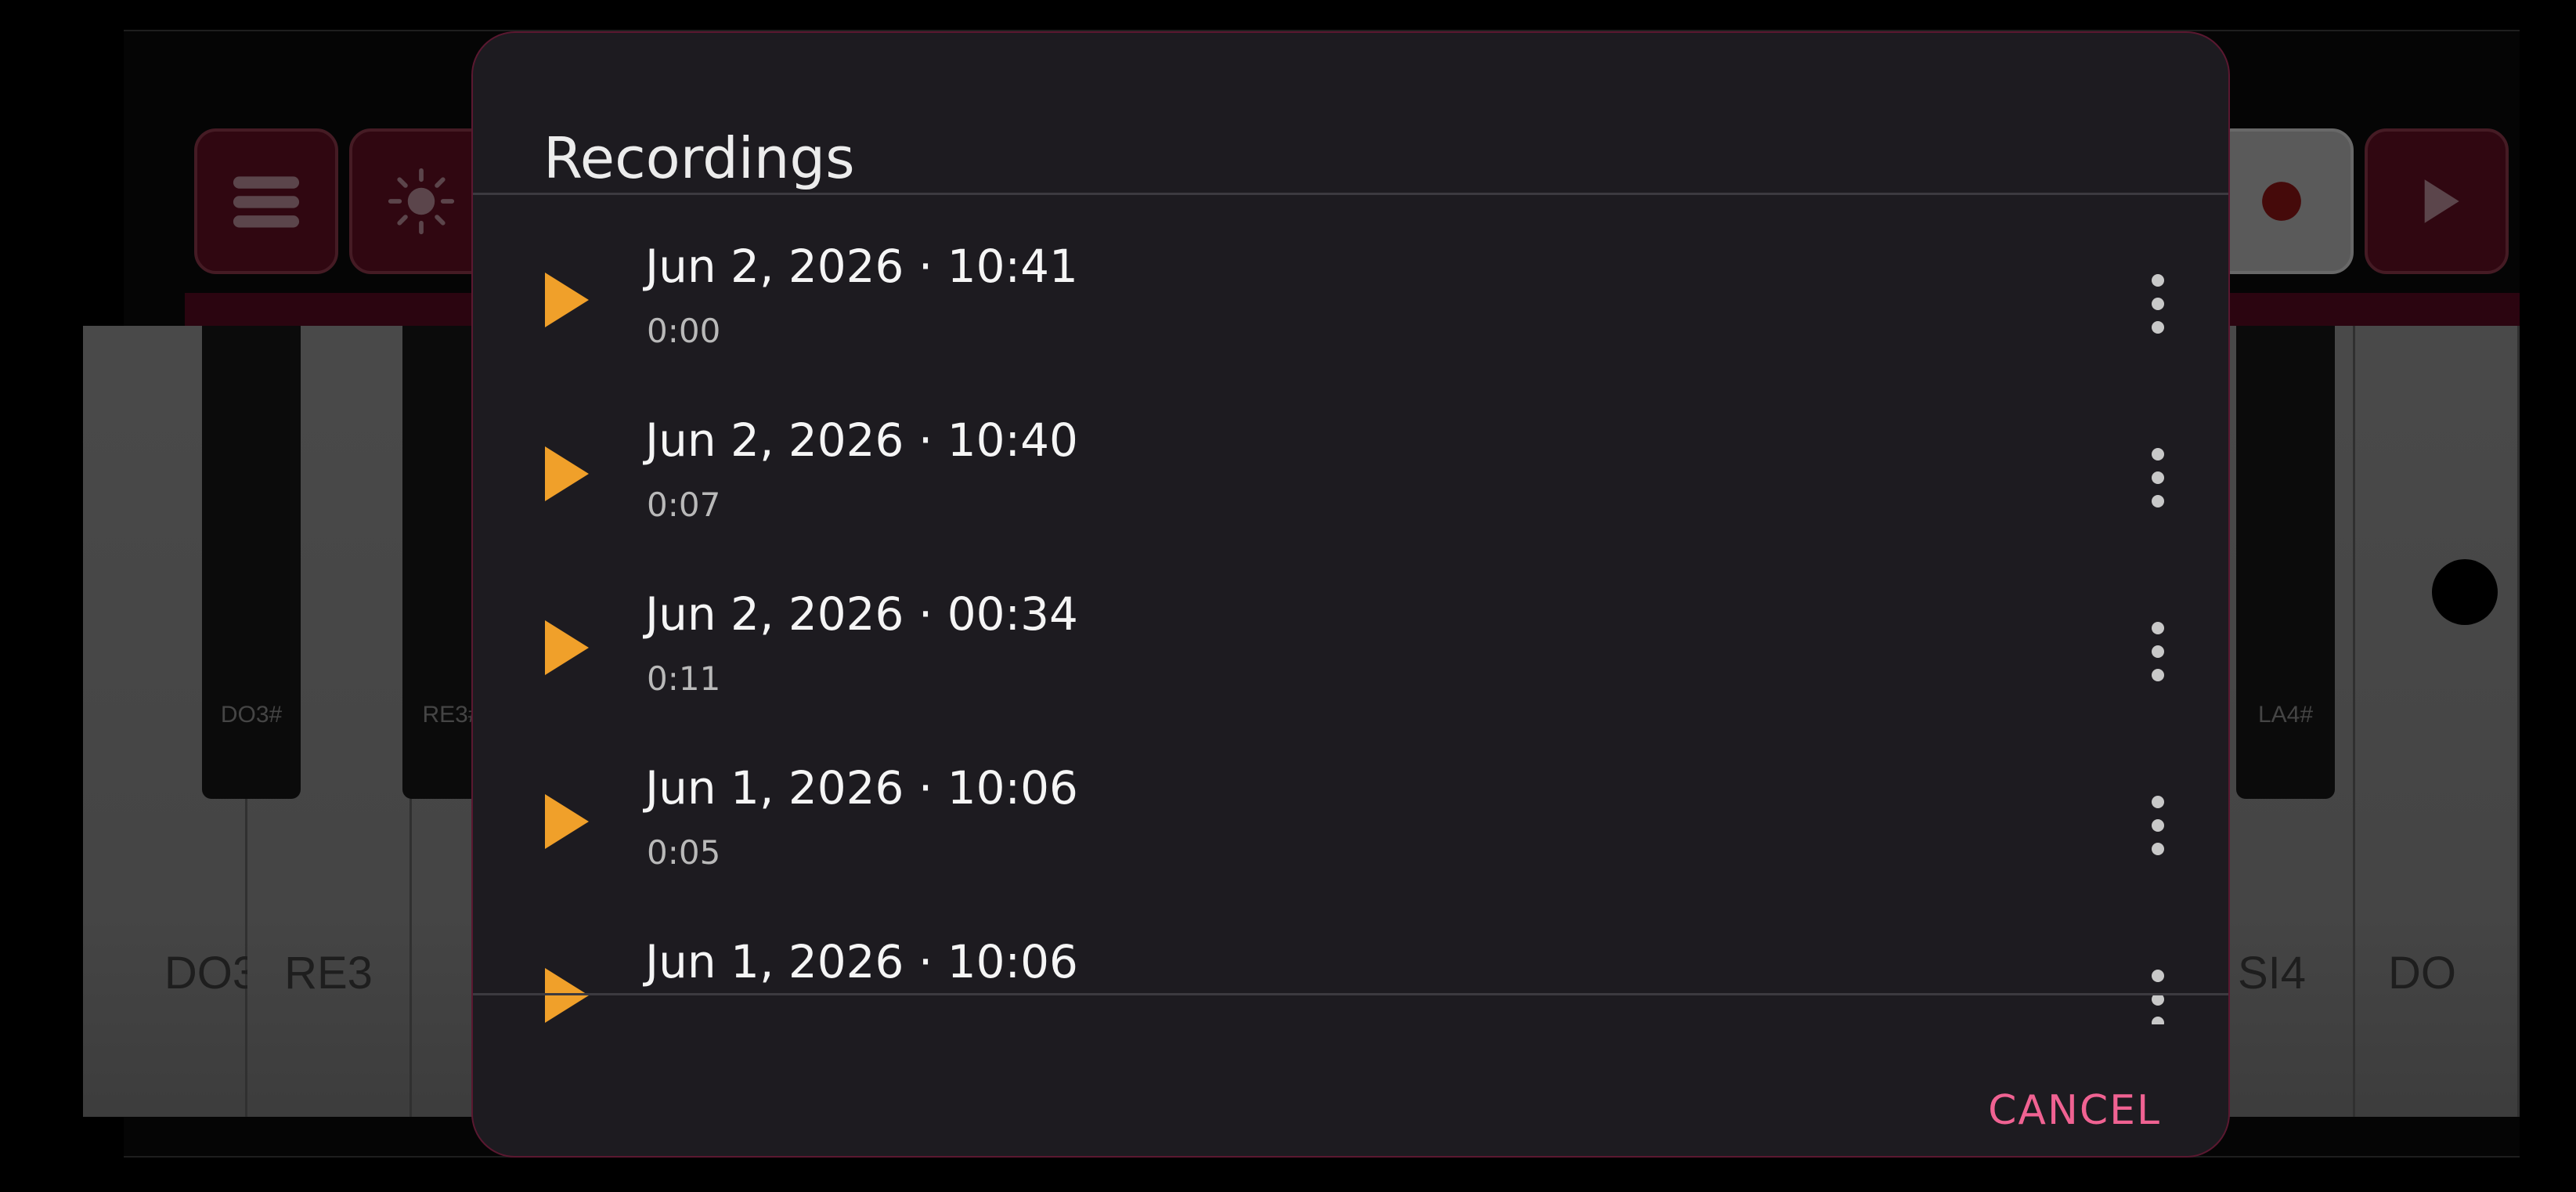  Describe the element at coordinates (861, 614) in the screenshot. I see `recording-title: Jun 2, 2026 · 00:34` at that location.